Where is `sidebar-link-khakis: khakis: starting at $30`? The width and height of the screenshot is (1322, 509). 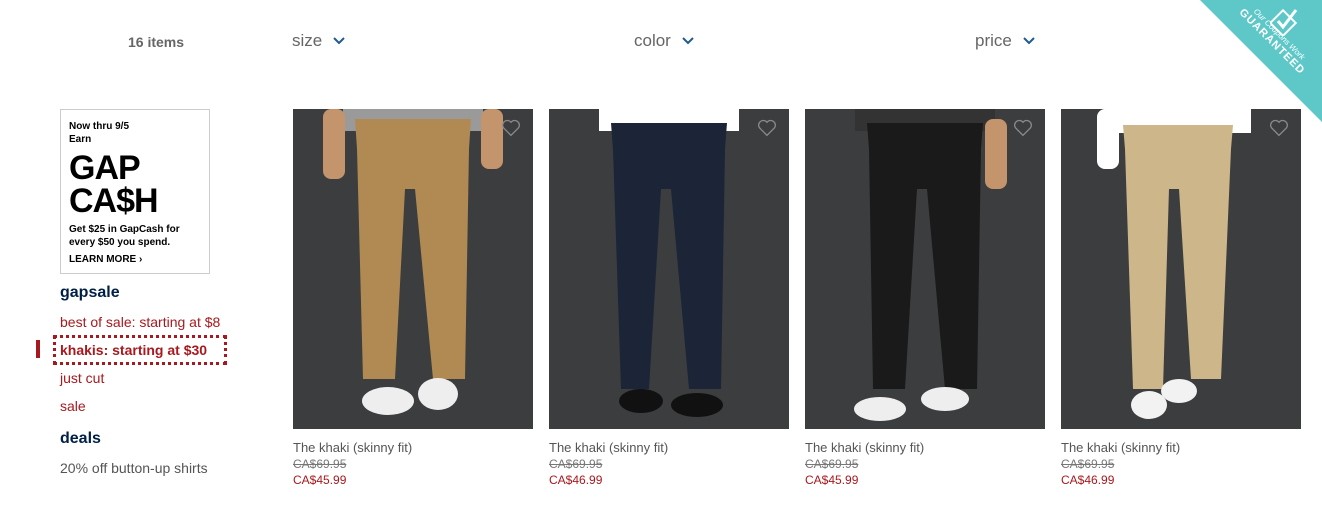 sidebar-link-khakis: khakis: starting at $30 is located at coordinates (131, 350).